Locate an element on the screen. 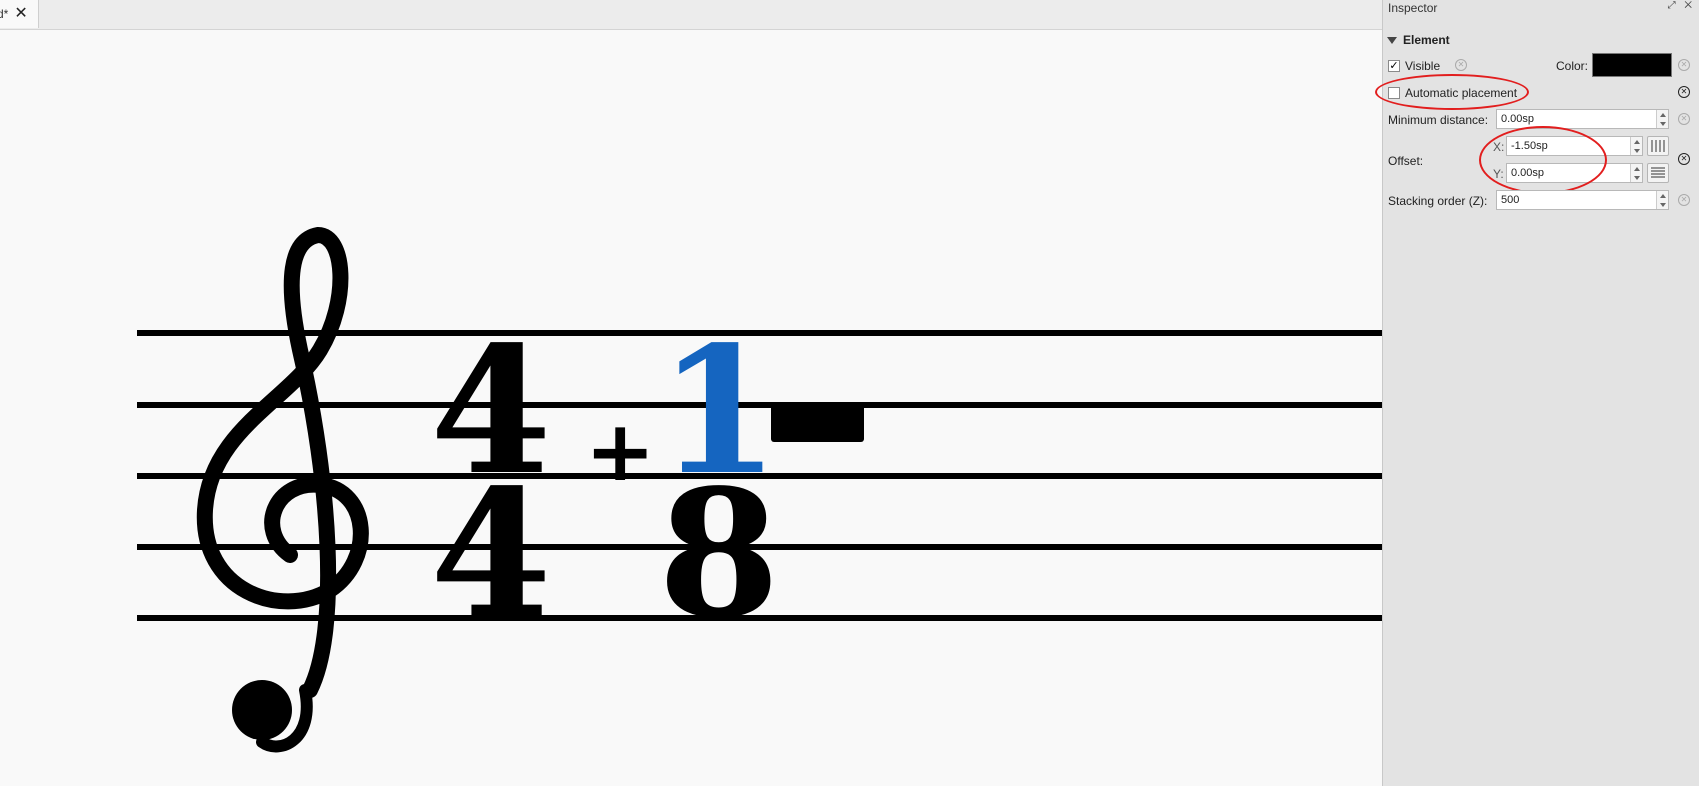 The height and width of the screenshot is (786, 1699). visible-label: Visible is located at coordinates (1423, 66).